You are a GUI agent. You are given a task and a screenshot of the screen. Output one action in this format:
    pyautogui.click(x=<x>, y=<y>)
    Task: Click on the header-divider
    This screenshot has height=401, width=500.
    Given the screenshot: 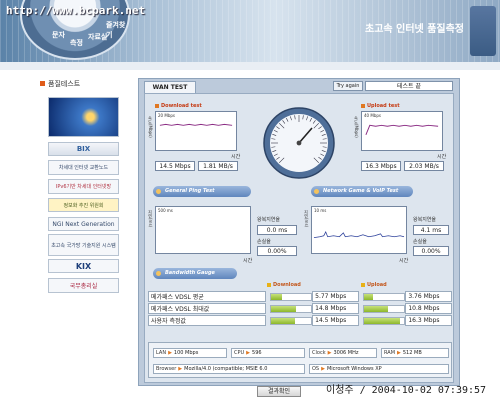 What is the action you would take?
    pyautogui.click(x=250, y=66)
    